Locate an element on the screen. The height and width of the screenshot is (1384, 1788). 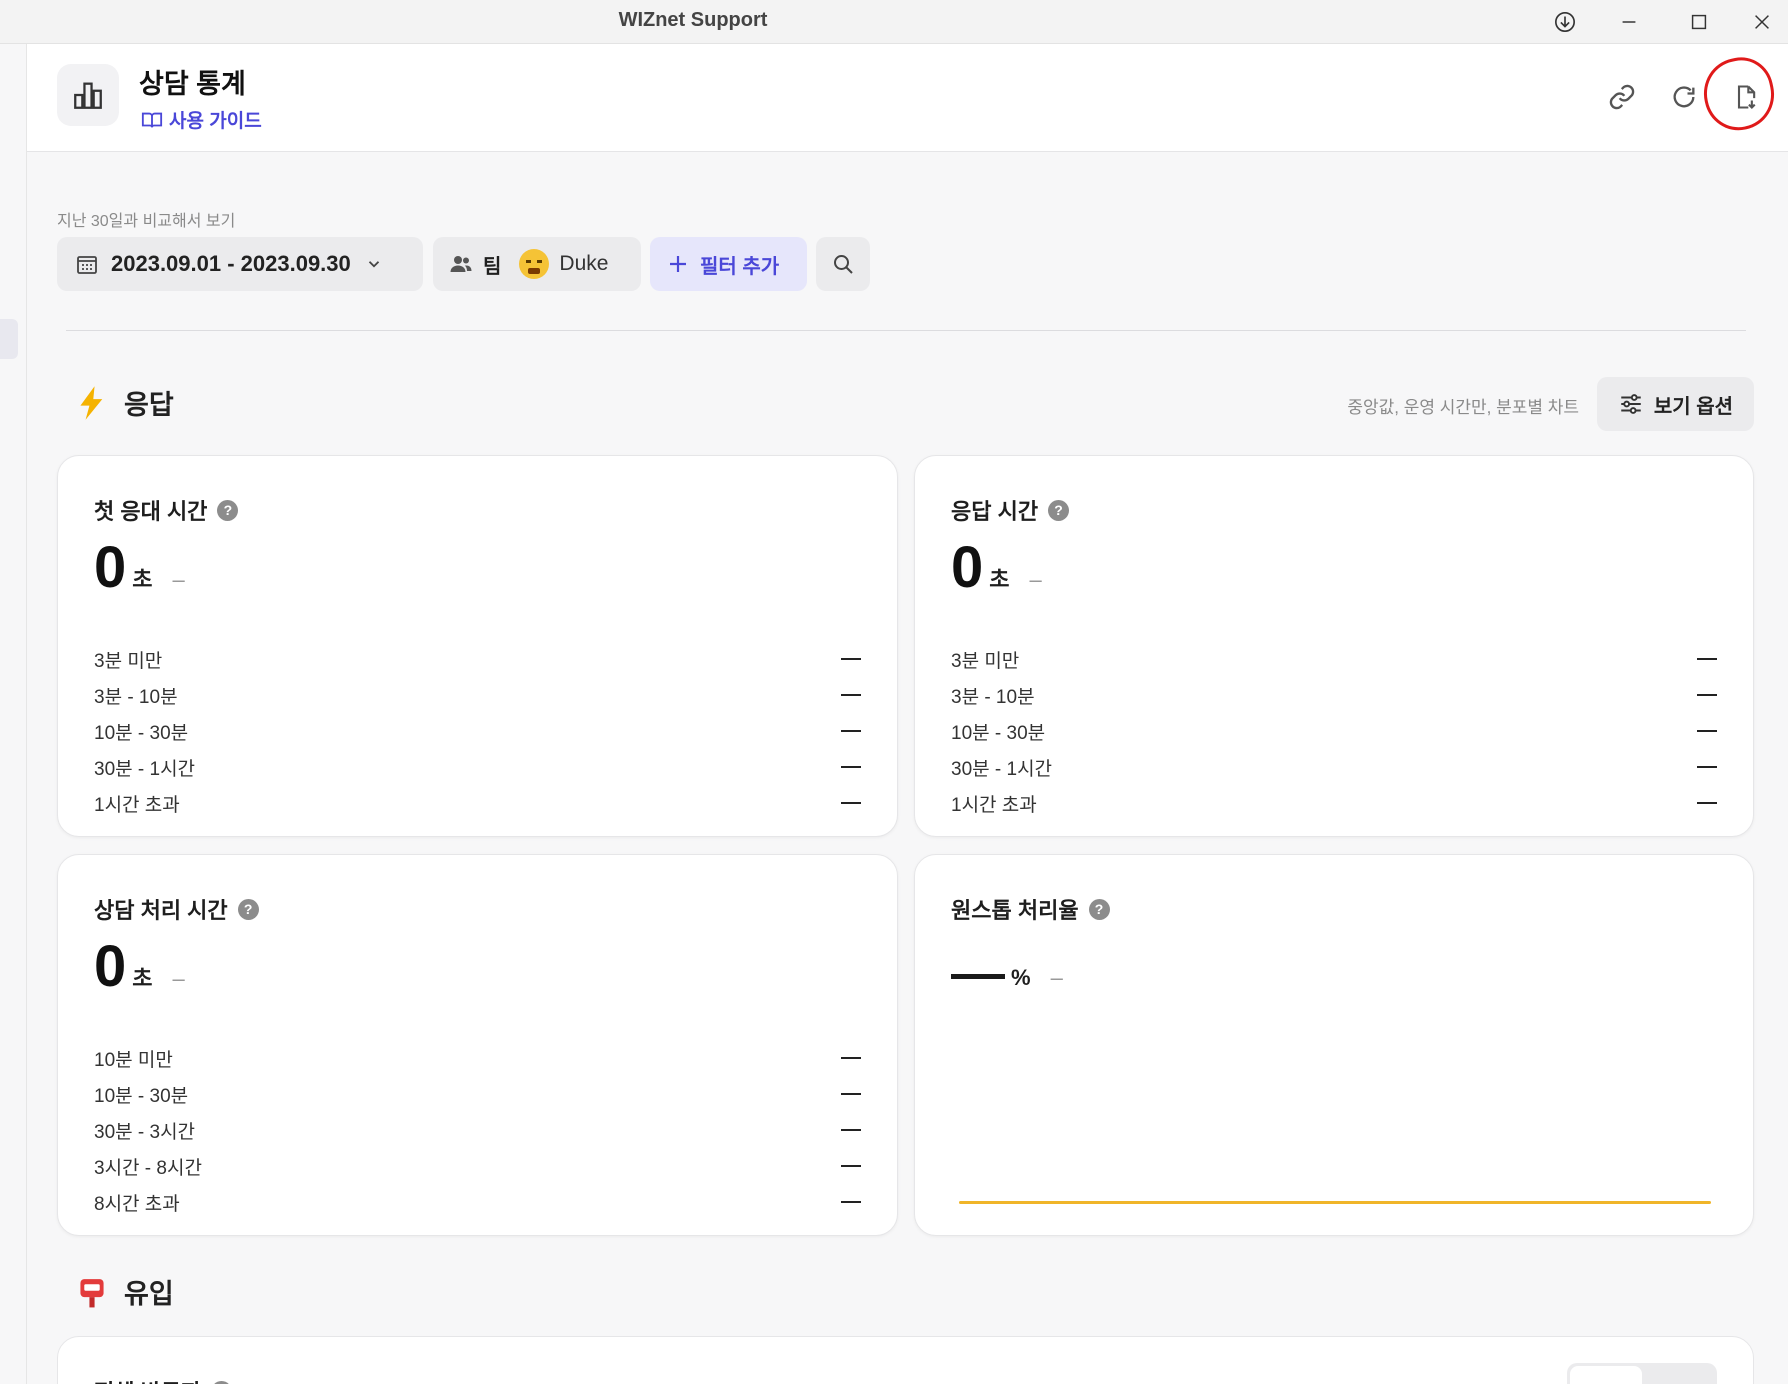
add-filter-button: 필터 추가 is located at coordinates (728, 264).